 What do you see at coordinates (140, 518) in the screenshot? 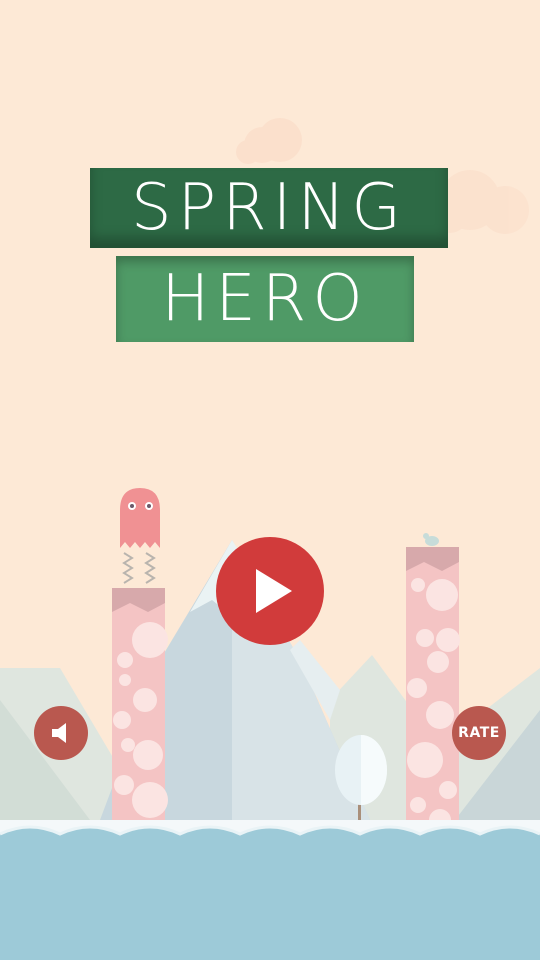
I see `ghost-character` at bounding box center [140, 518].